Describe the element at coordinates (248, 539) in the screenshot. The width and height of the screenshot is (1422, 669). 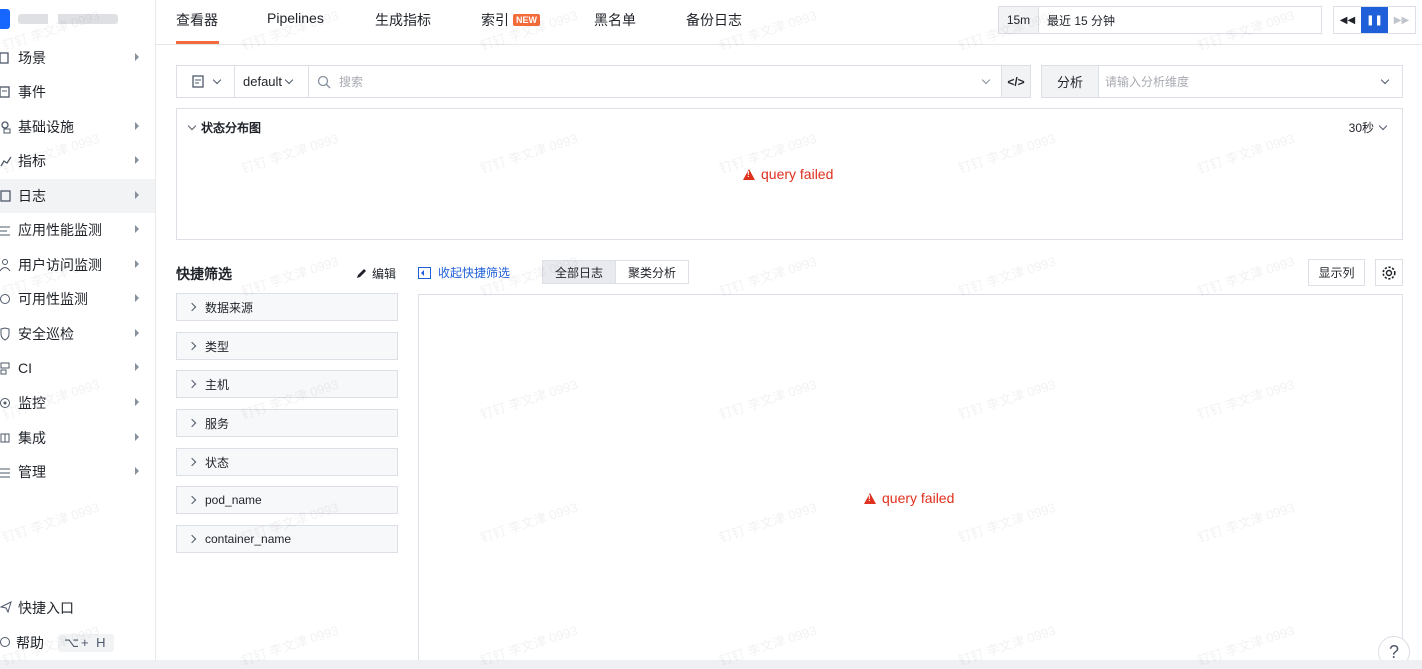
I see `filter-field-label: container_name` at that location.